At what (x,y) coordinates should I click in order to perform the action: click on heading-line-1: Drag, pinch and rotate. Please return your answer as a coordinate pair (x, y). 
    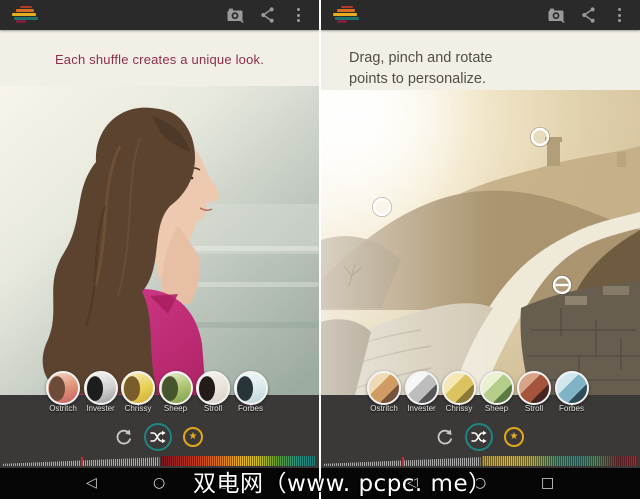
    Looking at the image, I should click on (421, 58).